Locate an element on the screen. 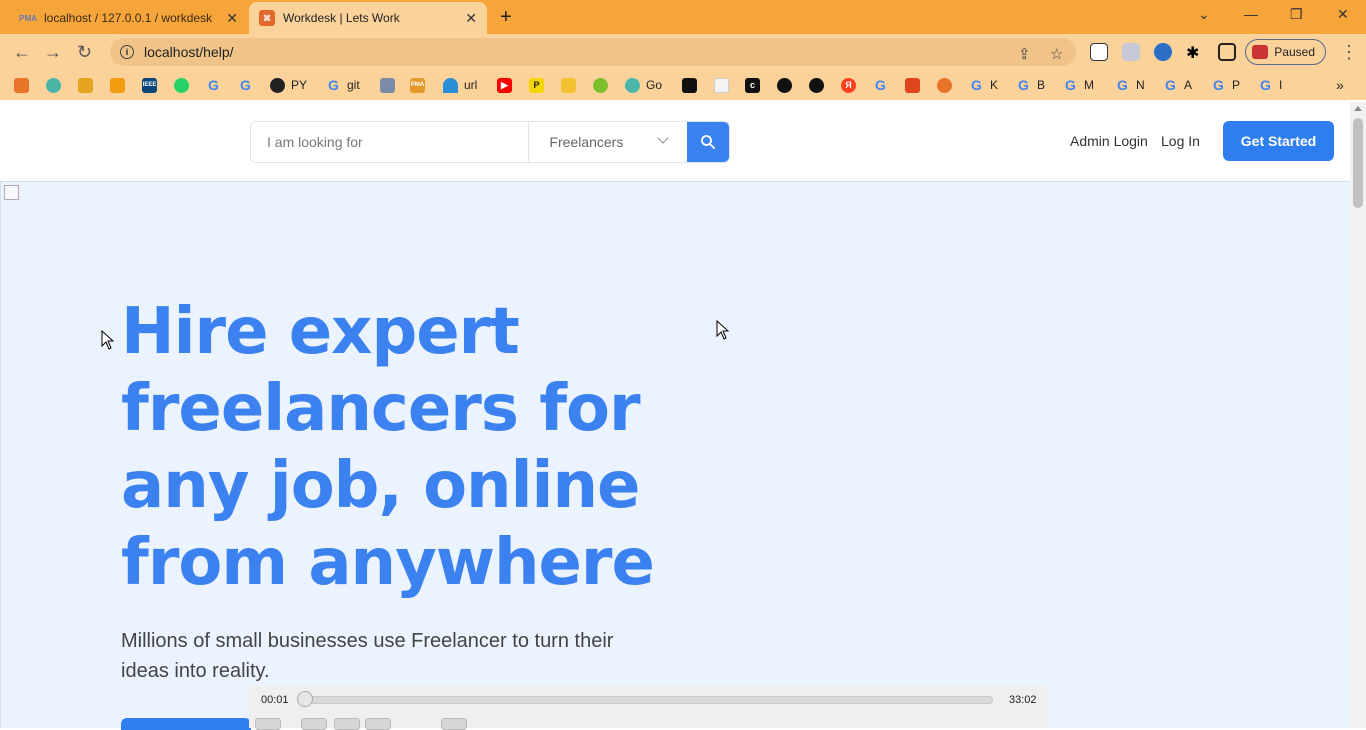  new-tab-icon: + is located at coordinates (506, 17).